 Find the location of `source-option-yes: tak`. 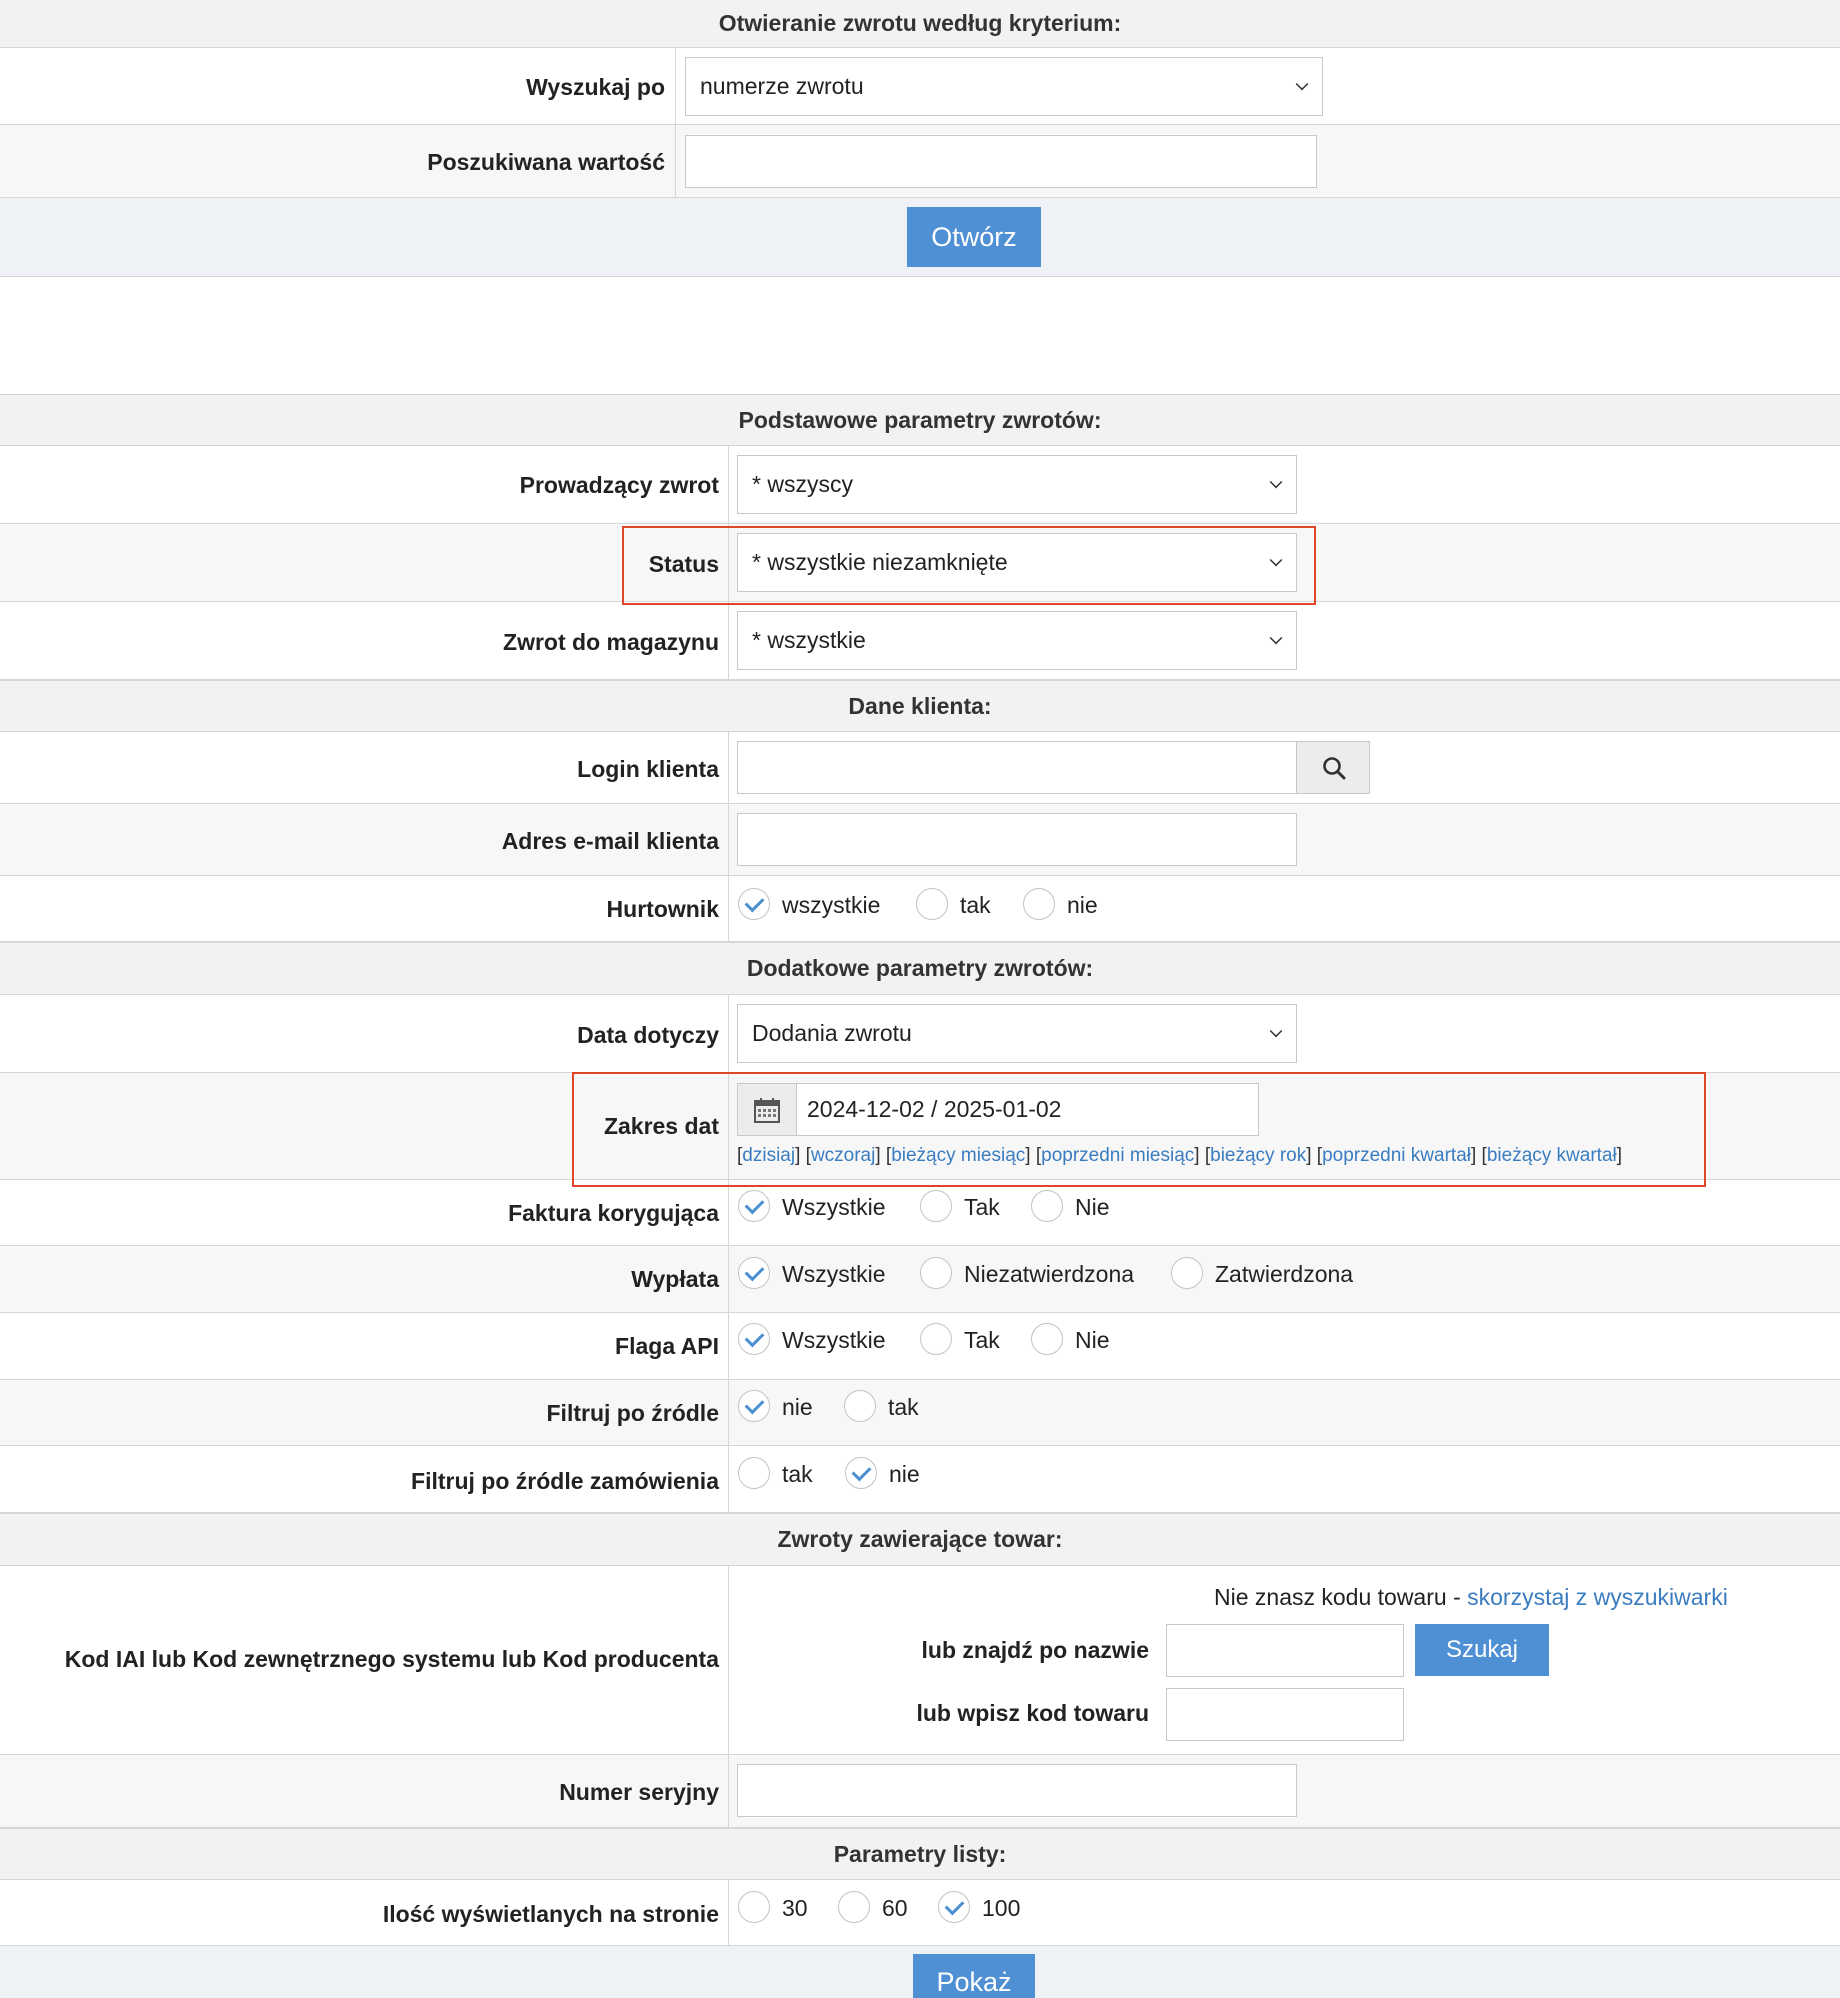

source-option-yes: tak is located at coordinates (903, 1407).